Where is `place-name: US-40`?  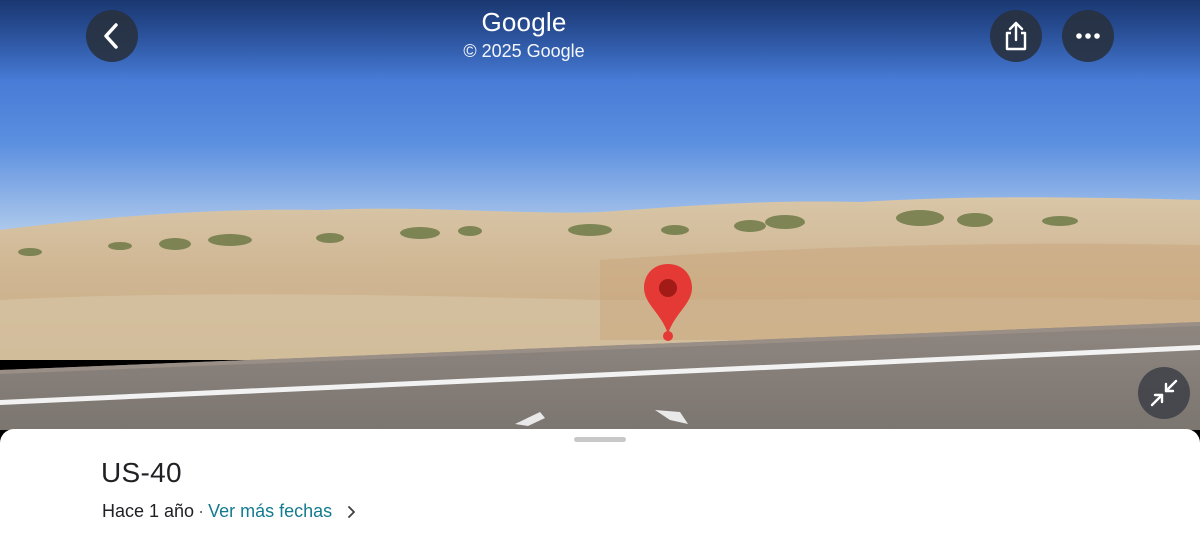
place-name: US-40 is located at coordinates (141, 472).